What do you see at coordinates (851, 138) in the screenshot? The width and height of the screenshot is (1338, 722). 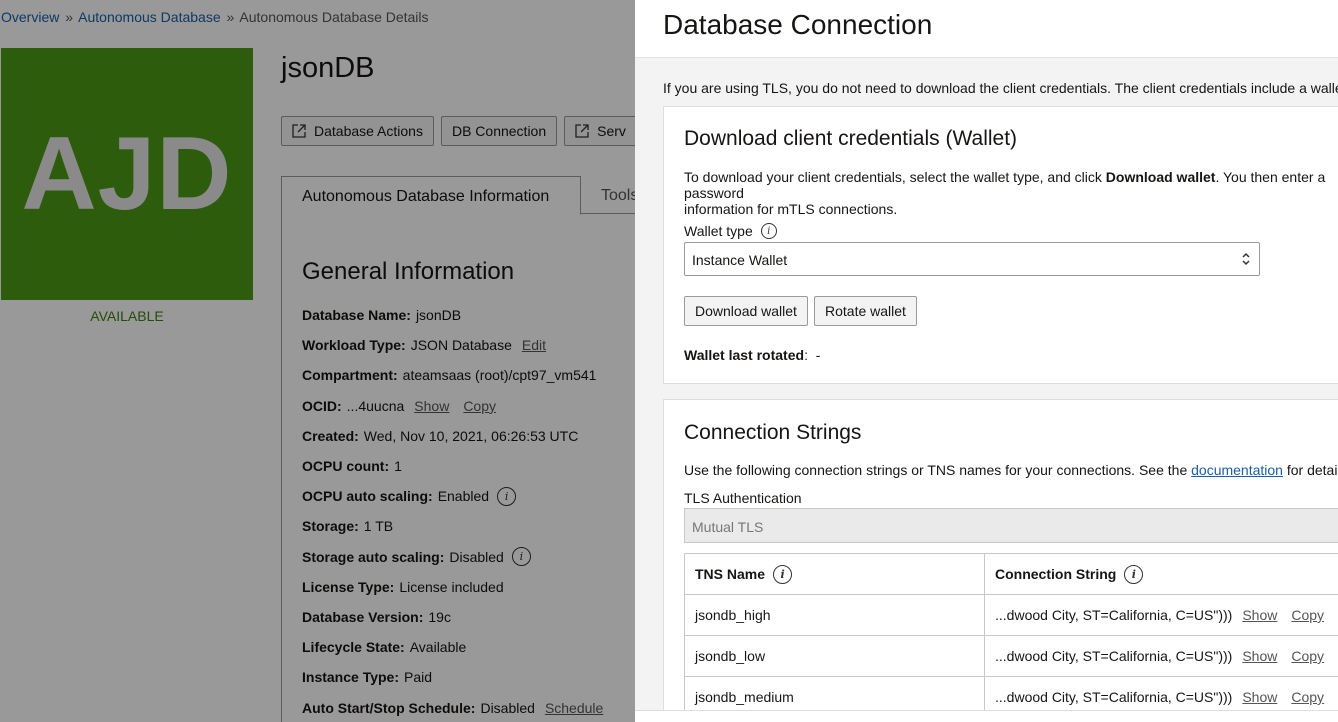 I see `wallet-card-title: Download client credentials (Wallet)` at bounding box center [851, 138].